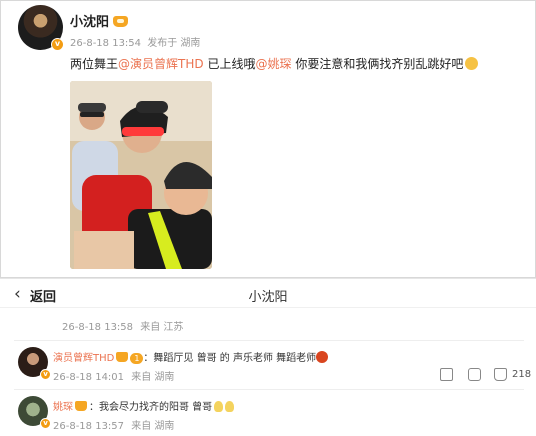 The width and height of the screenshot is (536, 436). I want to click on fan-level-badge: 1, so click(137, 358).